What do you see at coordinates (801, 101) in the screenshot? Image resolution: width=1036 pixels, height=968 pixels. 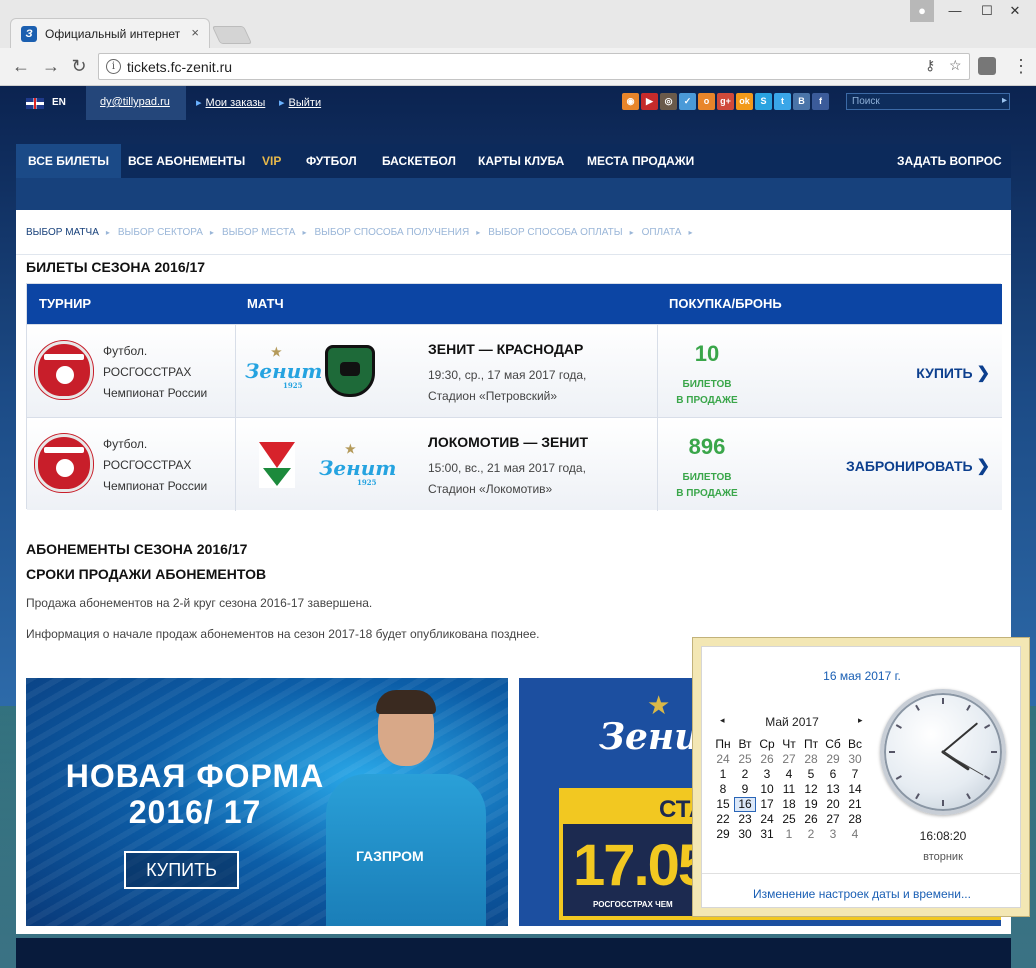 I see `vk-icon: В` at bounding box center [801, 101].